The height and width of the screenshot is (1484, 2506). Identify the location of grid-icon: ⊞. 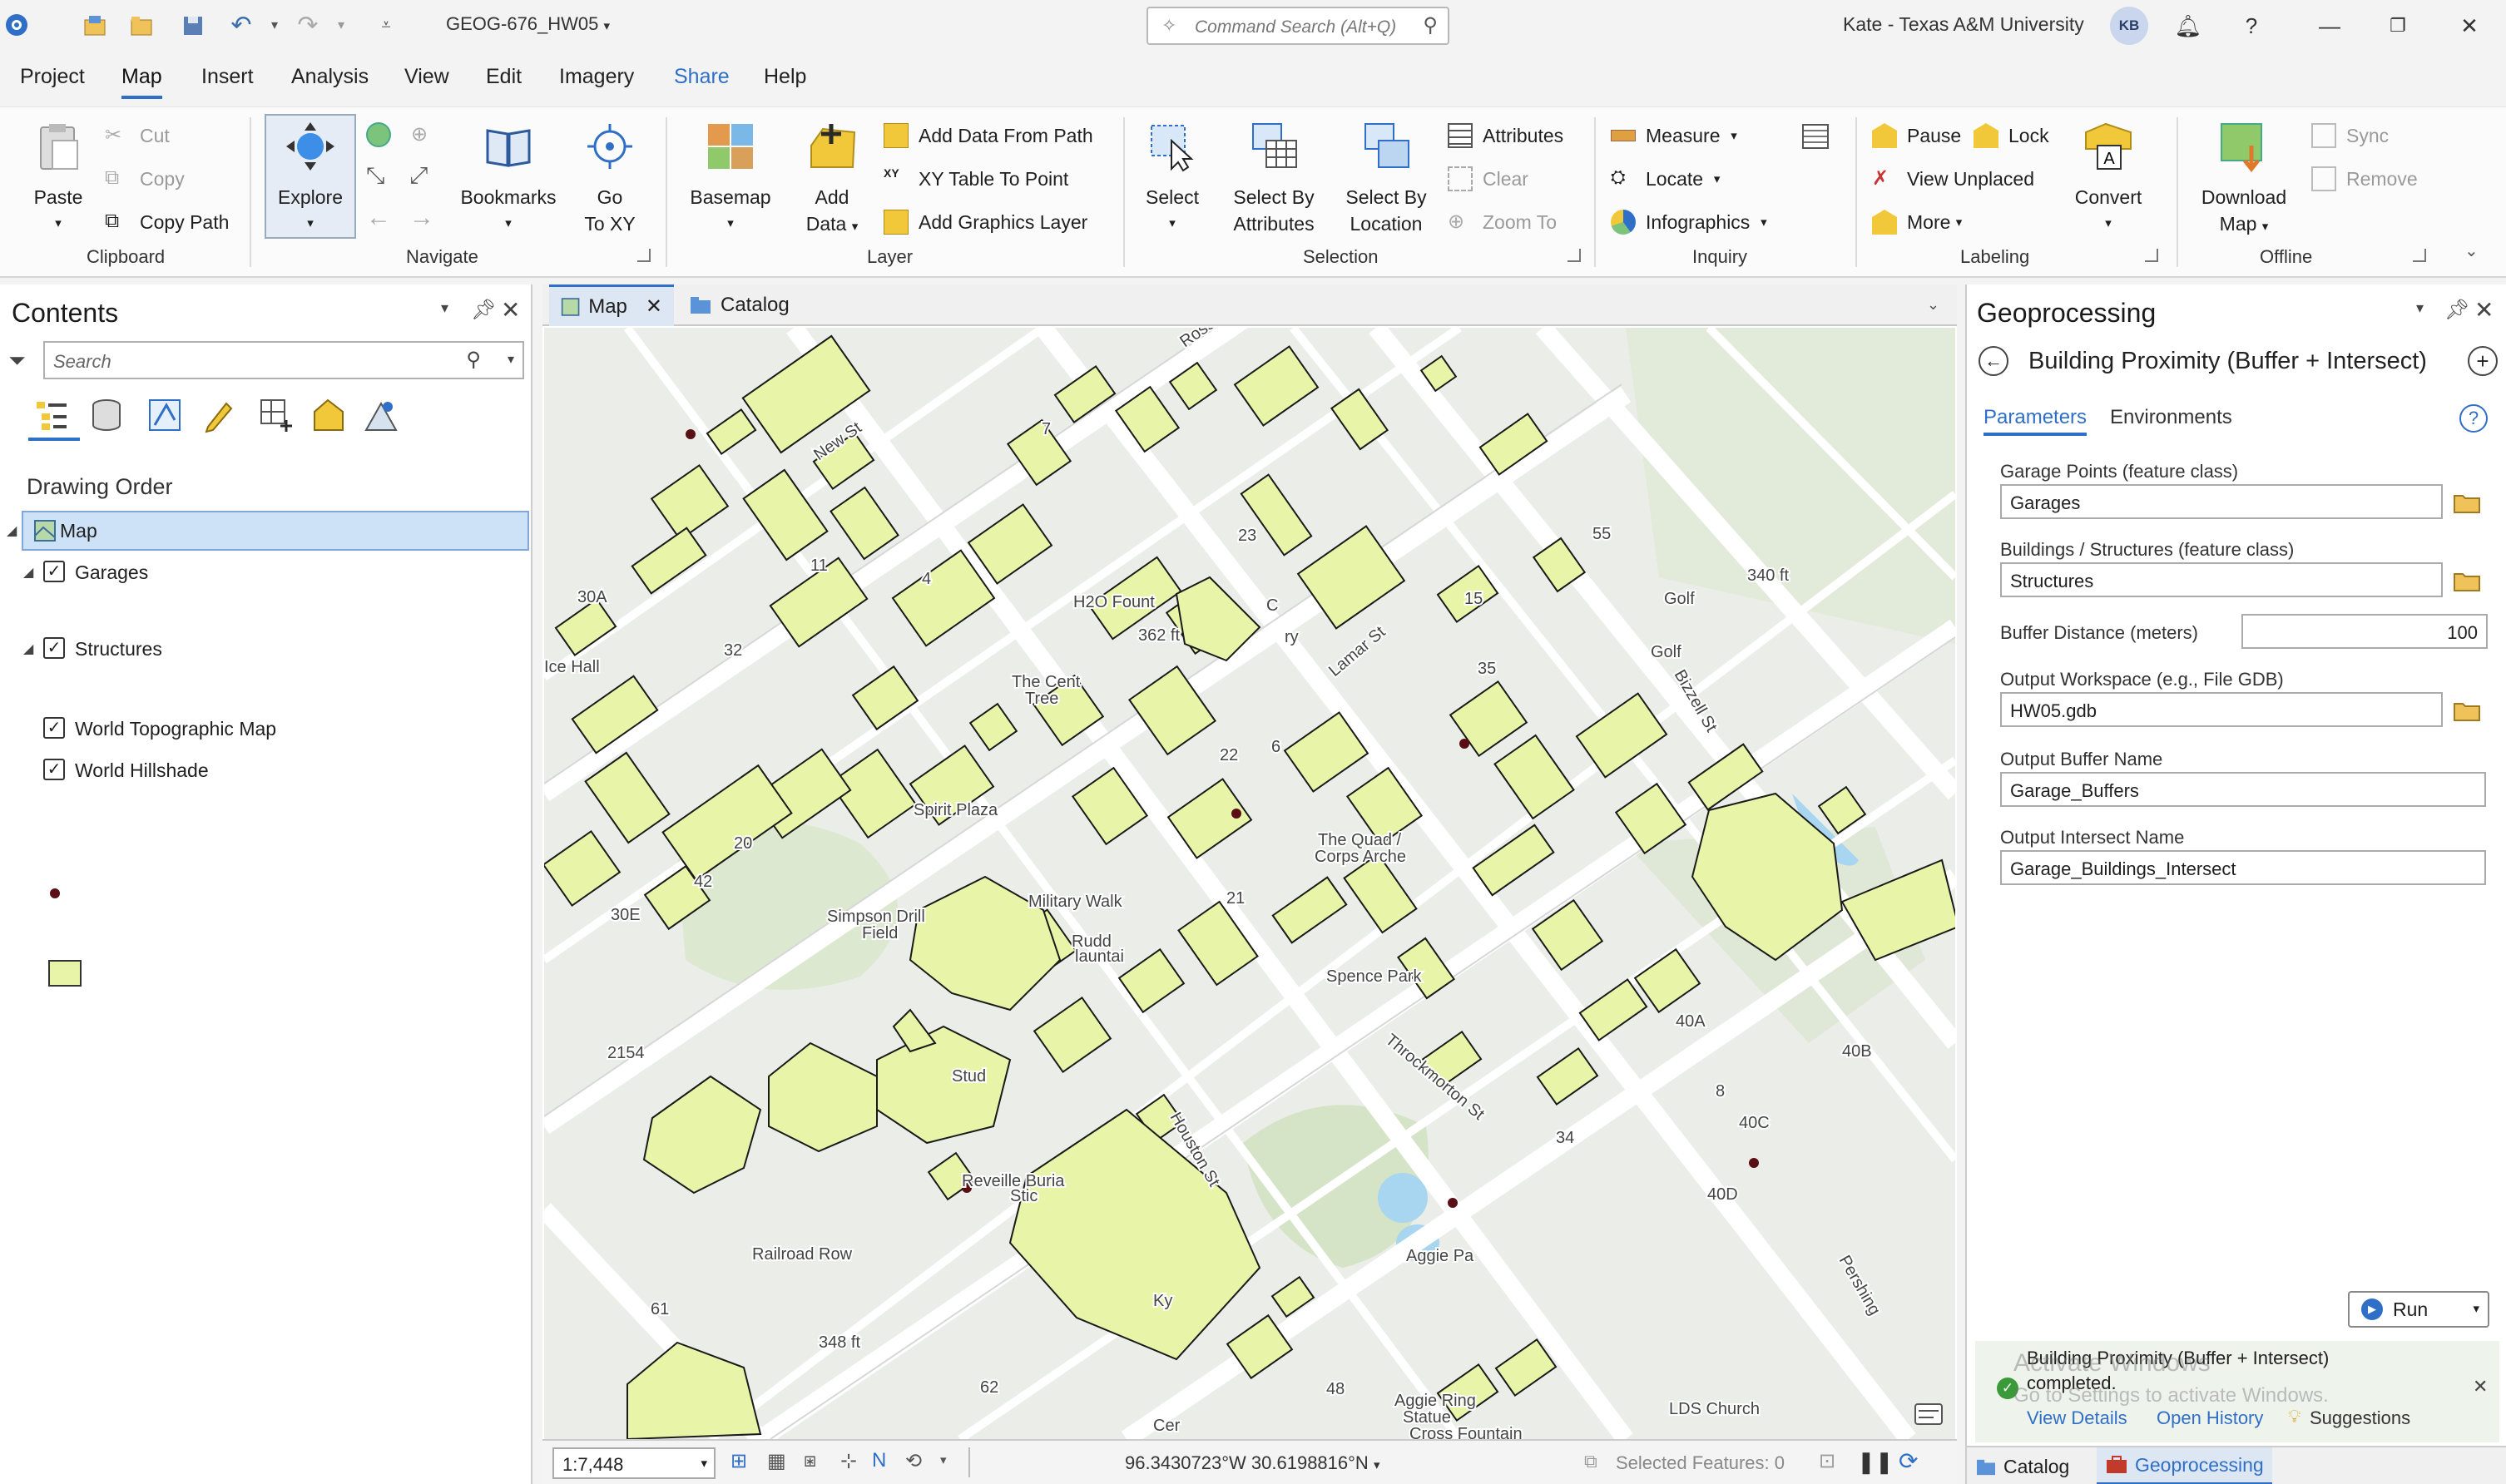
(739, 1461).